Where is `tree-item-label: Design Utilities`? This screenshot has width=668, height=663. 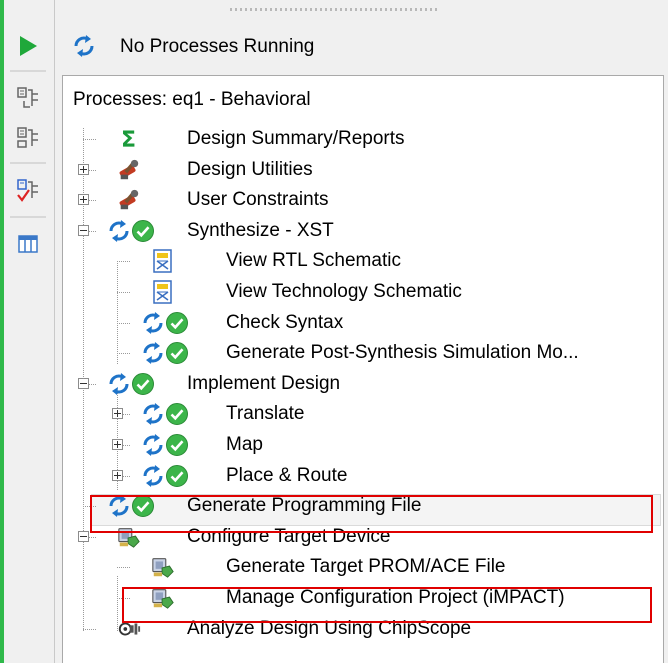 tree-item-label: Design Utilities is located at coordinates (250, 169).